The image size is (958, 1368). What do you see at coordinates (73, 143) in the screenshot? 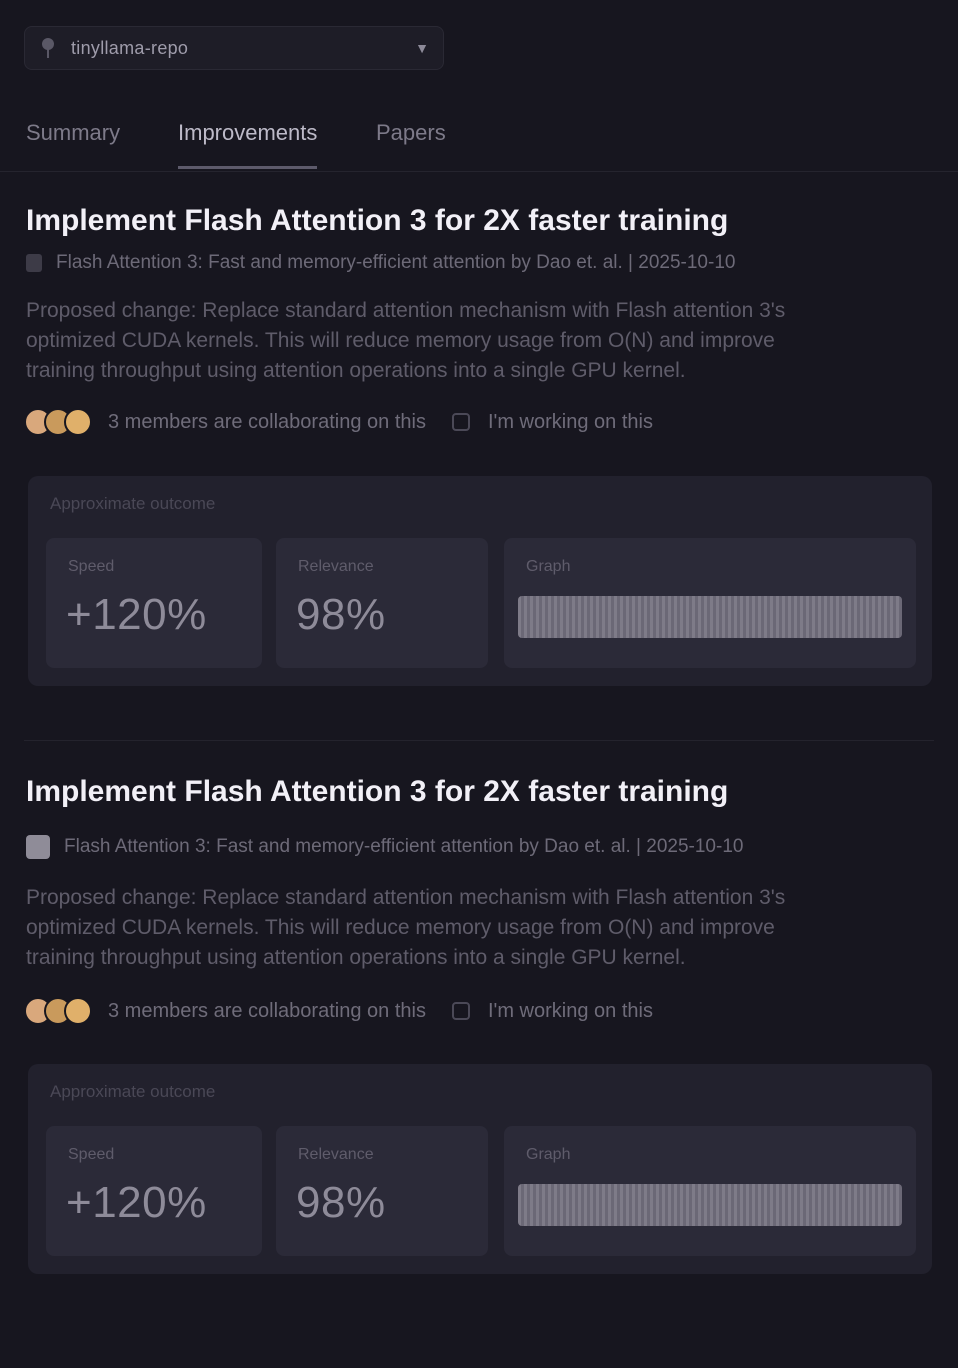
I see `tab-summary: Summary` at bounding box center [73, 143].